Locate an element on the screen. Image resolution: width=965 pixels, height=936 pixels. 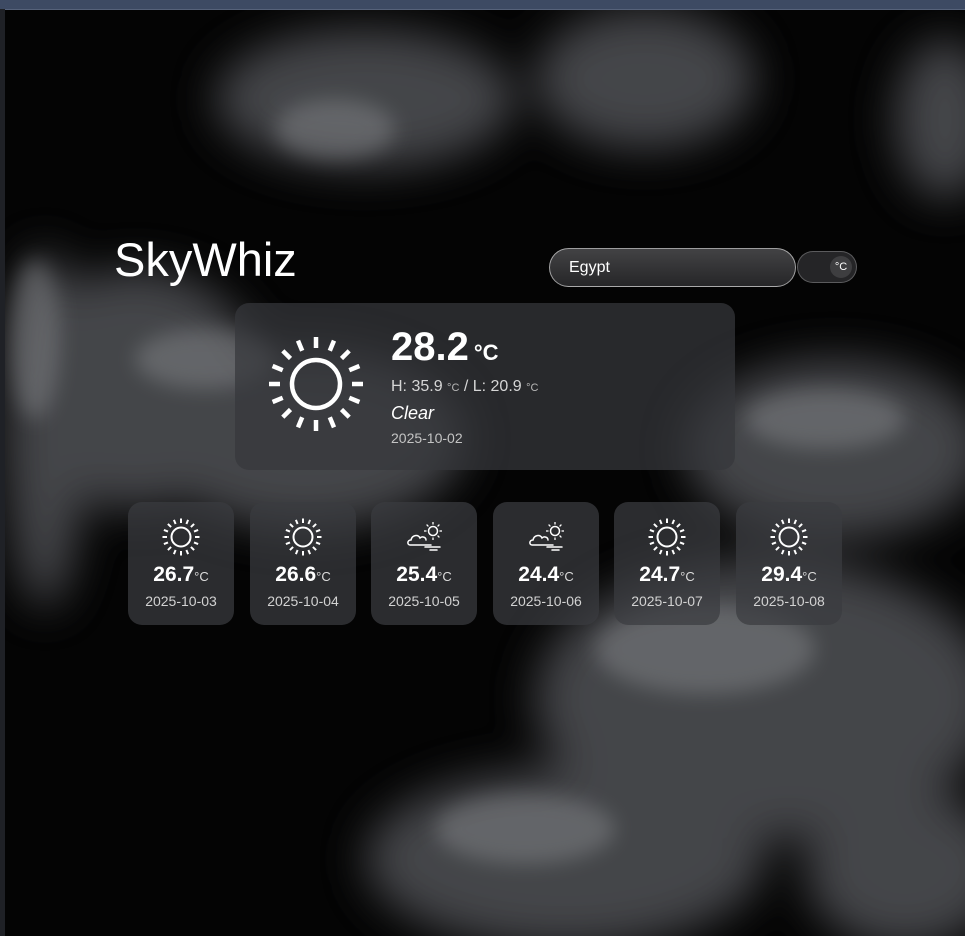
forecast-card: 24.7°C 2025-10-07 is located at coordinates (667, 563).